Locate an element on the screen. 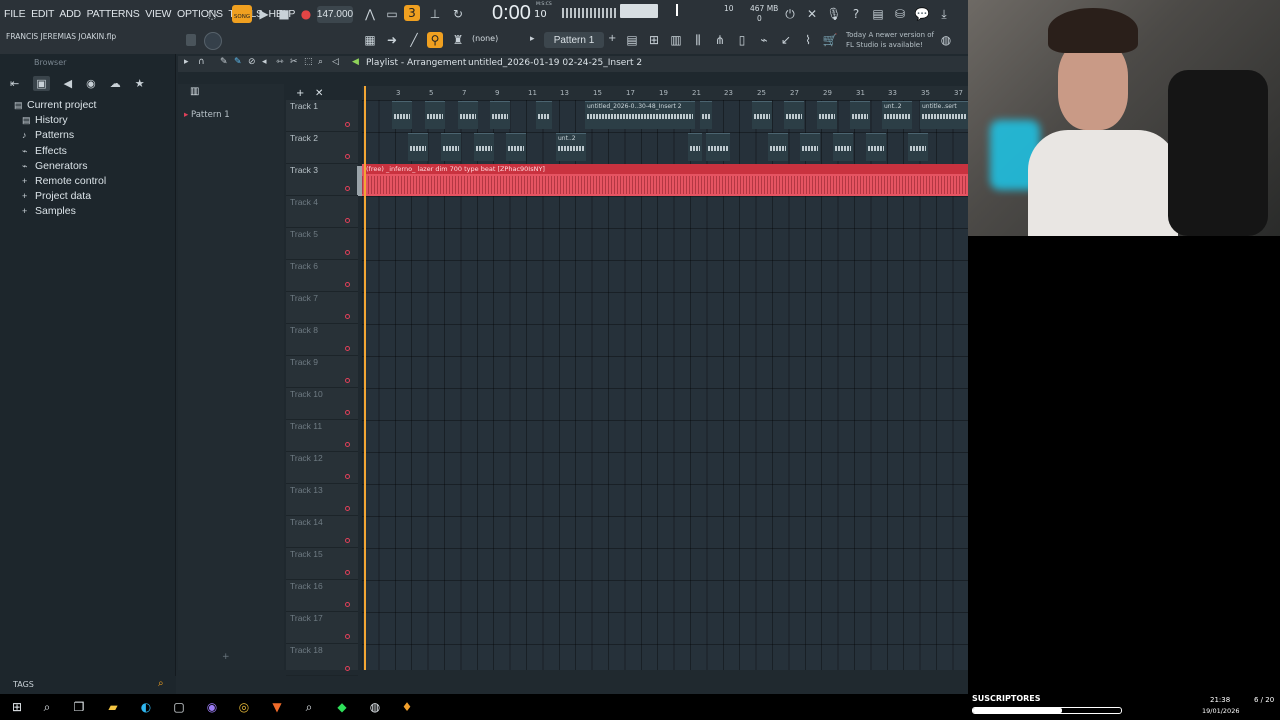 The height and width of the screenshot is (720, 1280). track-header: Track 7 is located at coordinates (322, 308).